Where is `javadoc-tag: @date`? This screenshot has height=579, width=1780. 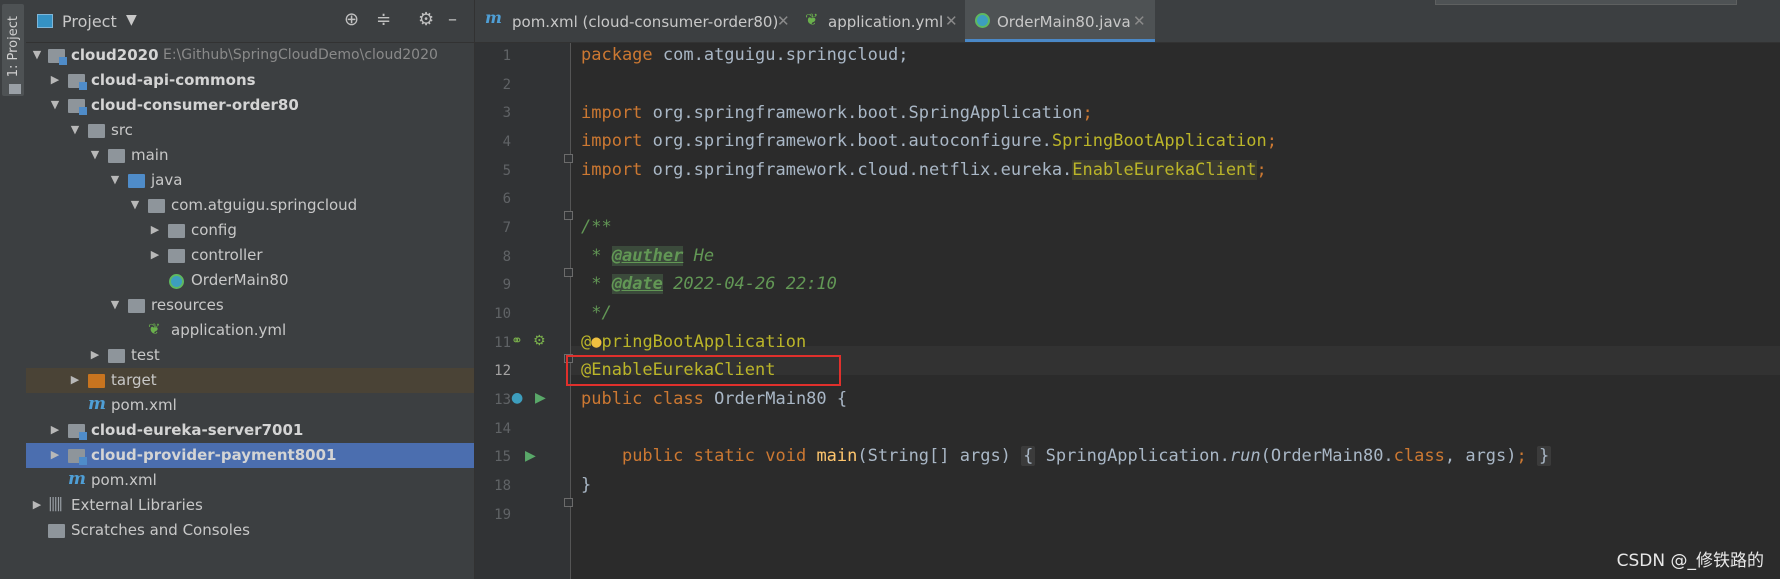
javadoc-tag: @date is located at coordinates (637, 284).